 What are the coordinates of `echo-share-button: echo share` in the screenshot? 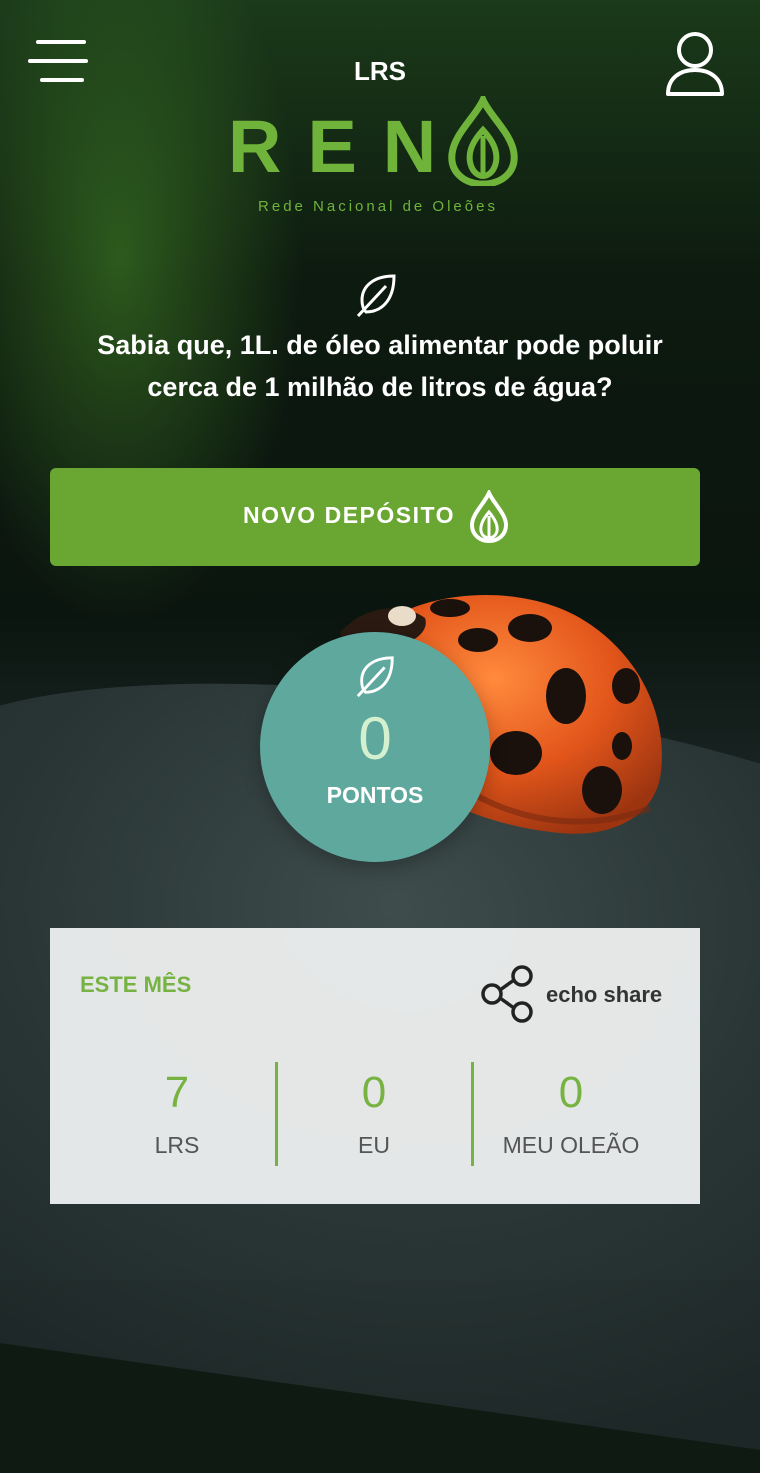 It's located at (578, 994).